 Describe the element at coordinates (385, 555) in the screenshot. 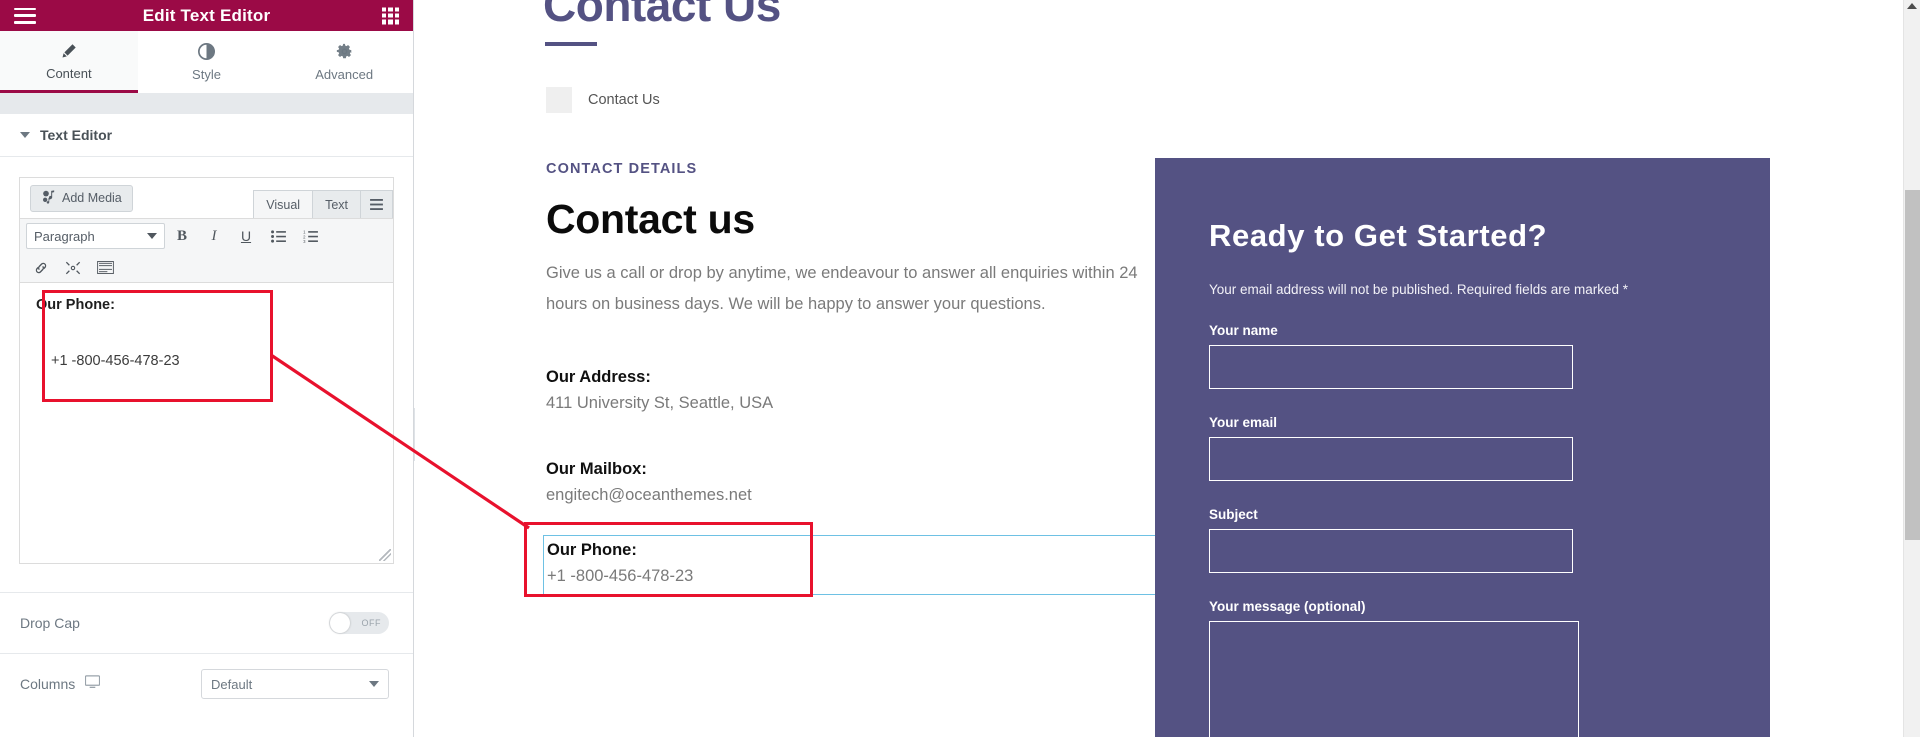

I see `resize-grip-icon` at that location.